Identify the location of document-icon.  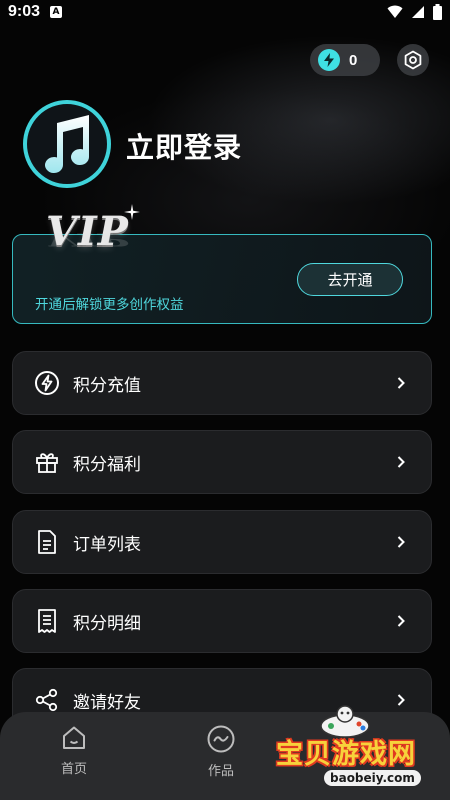
(47, 542).